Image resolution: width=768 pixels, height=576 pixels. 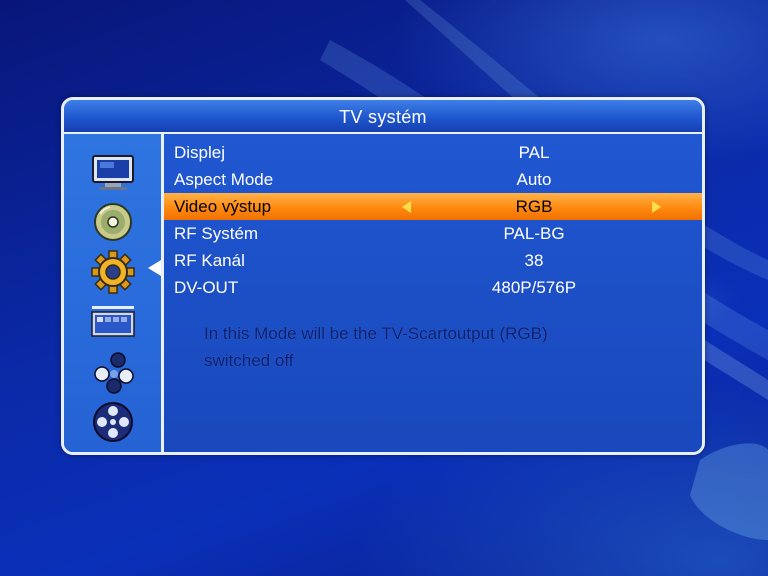 What do you see at coordinates (154, 268) in the screenshot?
I see `sidebar-selection-pointer` at bounding box center [154, 268].